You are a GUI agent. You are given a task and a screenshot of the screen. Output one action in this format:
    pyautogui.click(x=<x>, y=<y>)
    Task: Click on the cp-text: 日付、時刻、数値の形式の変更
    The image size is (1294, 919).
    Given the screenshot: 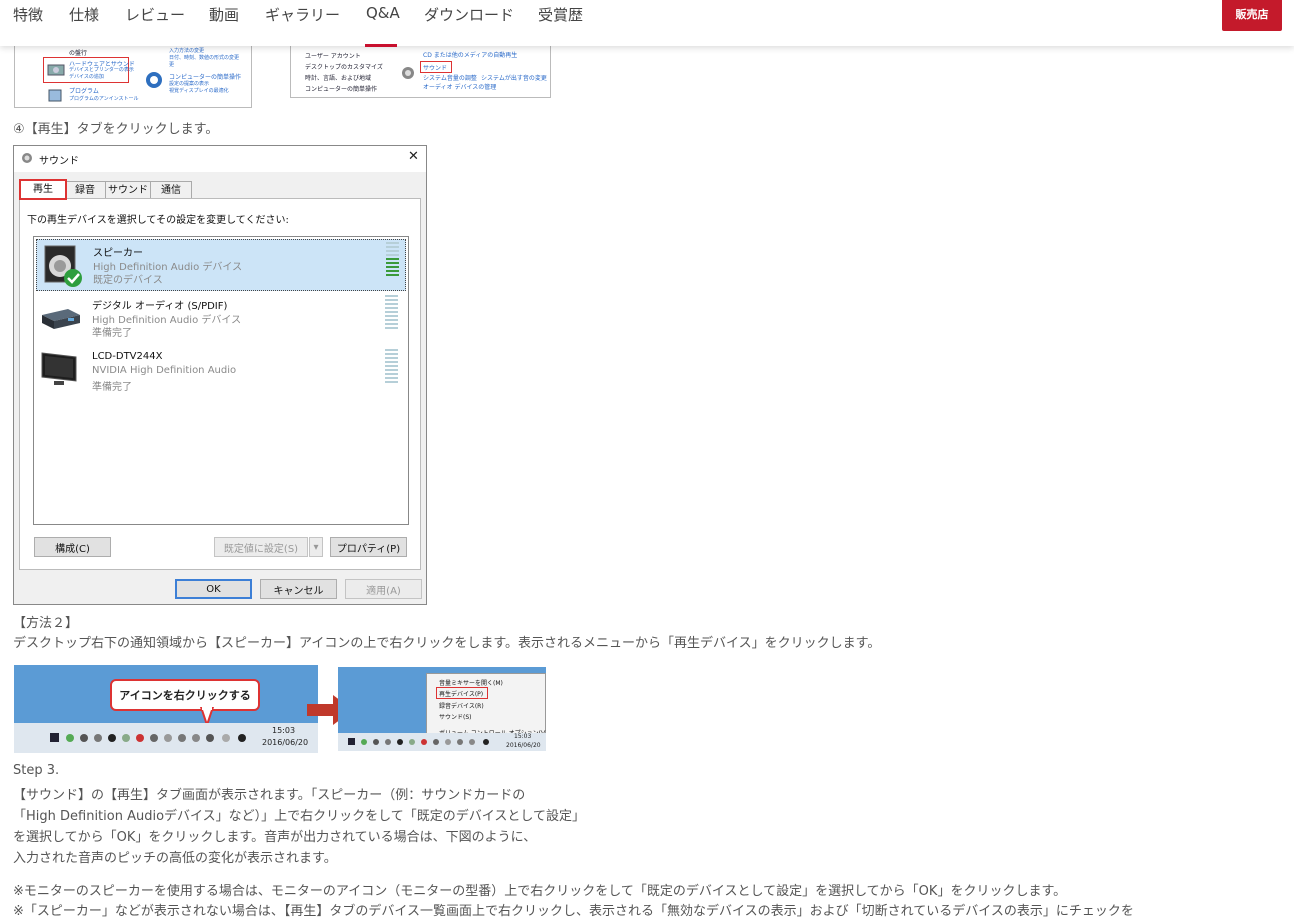 What is the action you would take?
    pyautogui.click(x=204, y=58)
    